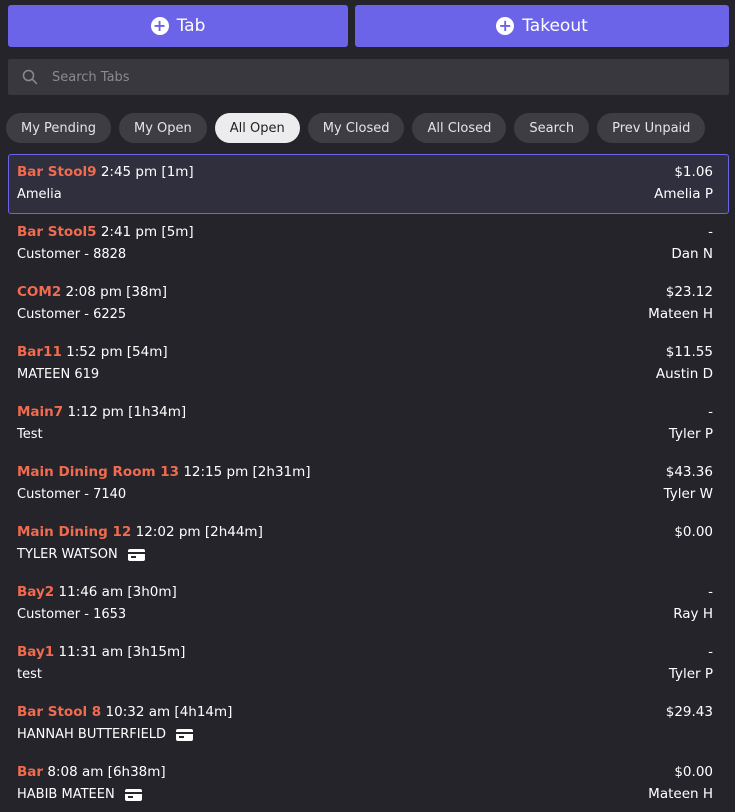  Describe the element at coordinates (66, 794) in the screenshot. I see `customer-name: HABIB MATEEN` at that location.